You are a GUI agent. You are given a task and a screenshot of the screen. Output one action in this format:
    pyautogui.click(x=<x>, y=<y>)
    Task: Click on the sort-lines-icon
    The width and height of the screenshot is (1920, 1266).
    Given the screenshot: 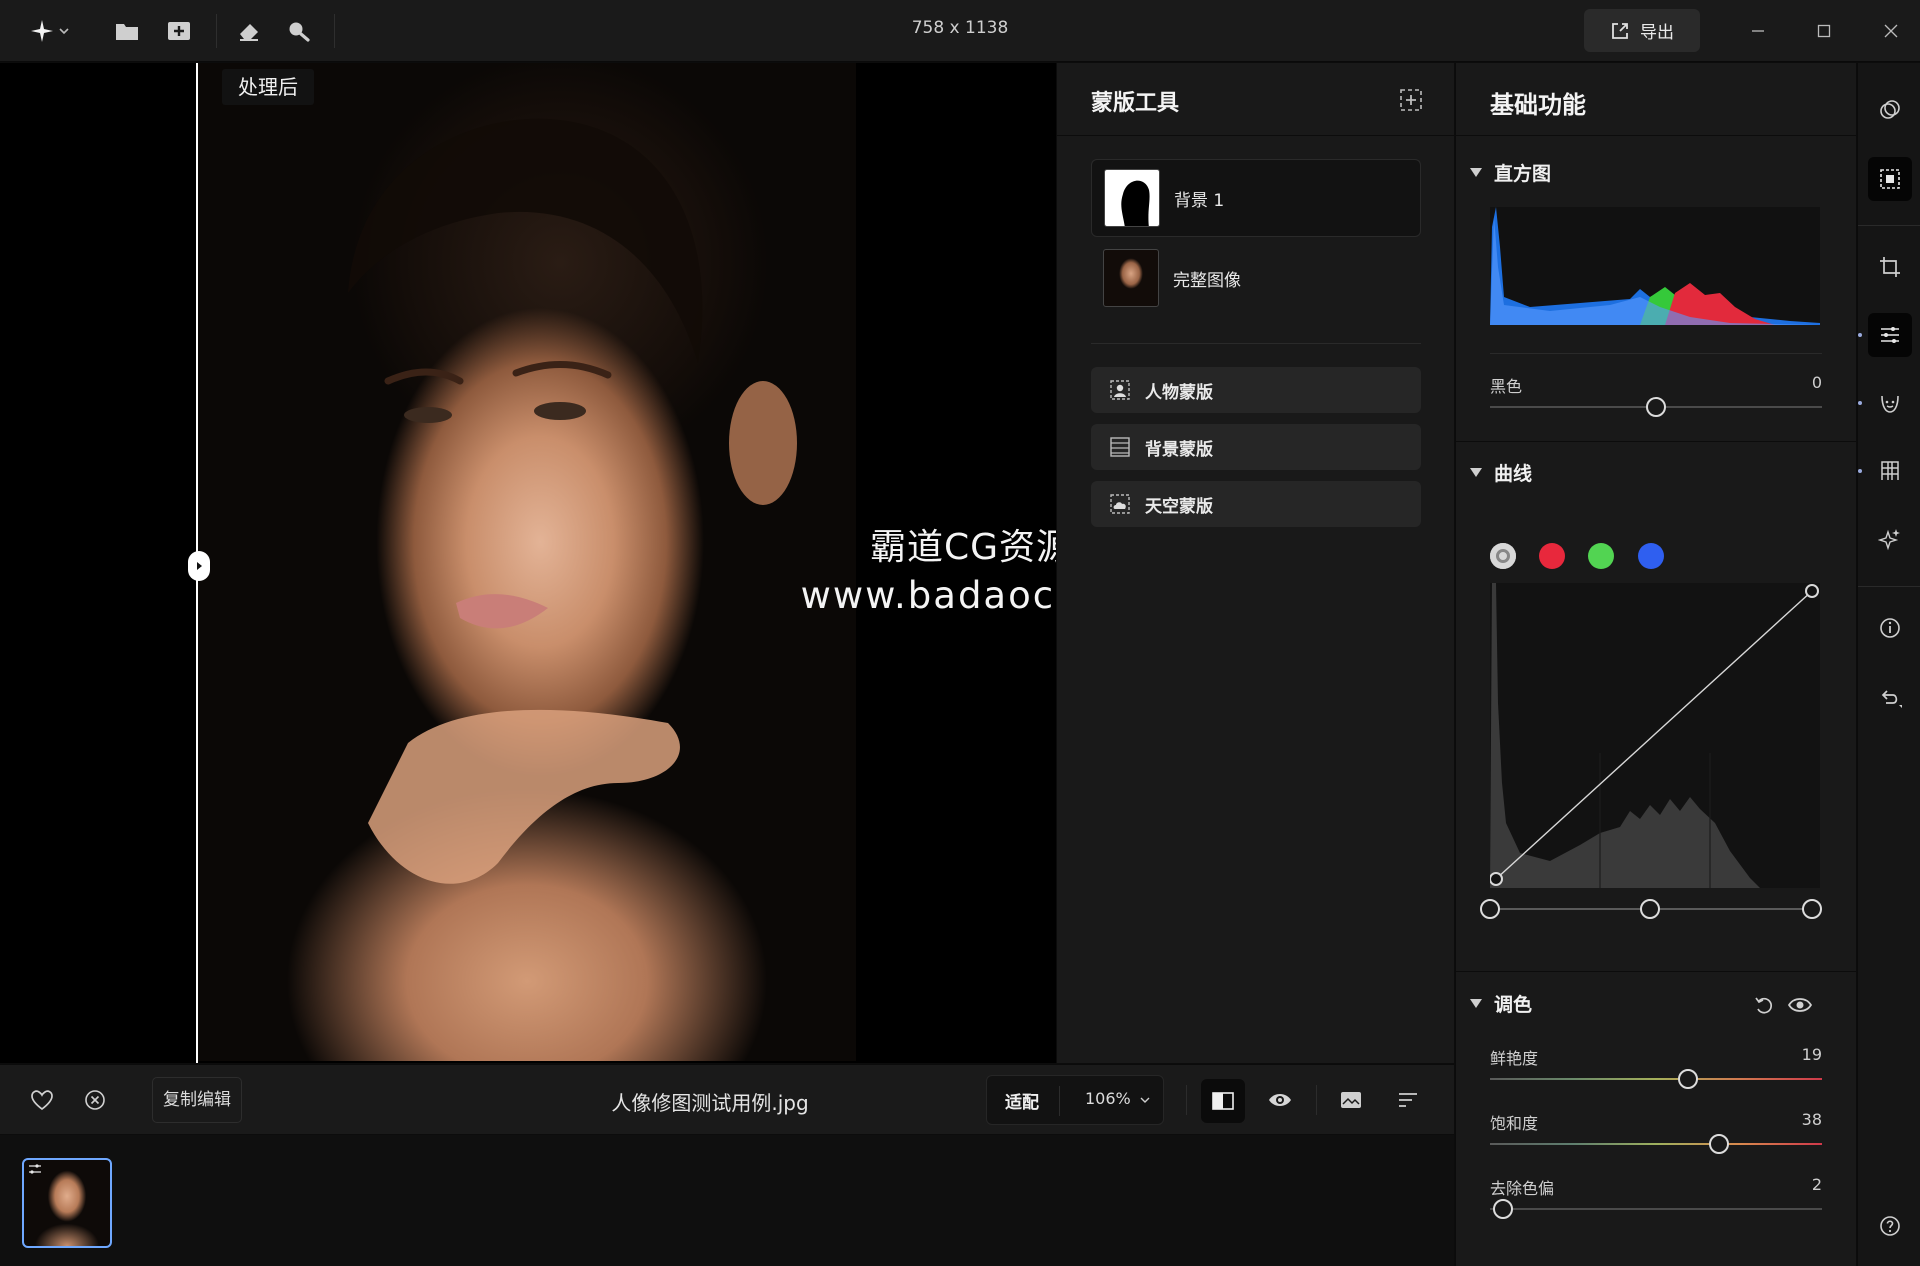 What is the action you would take?
    pyautogui.click(x=1408, y=1100)
    